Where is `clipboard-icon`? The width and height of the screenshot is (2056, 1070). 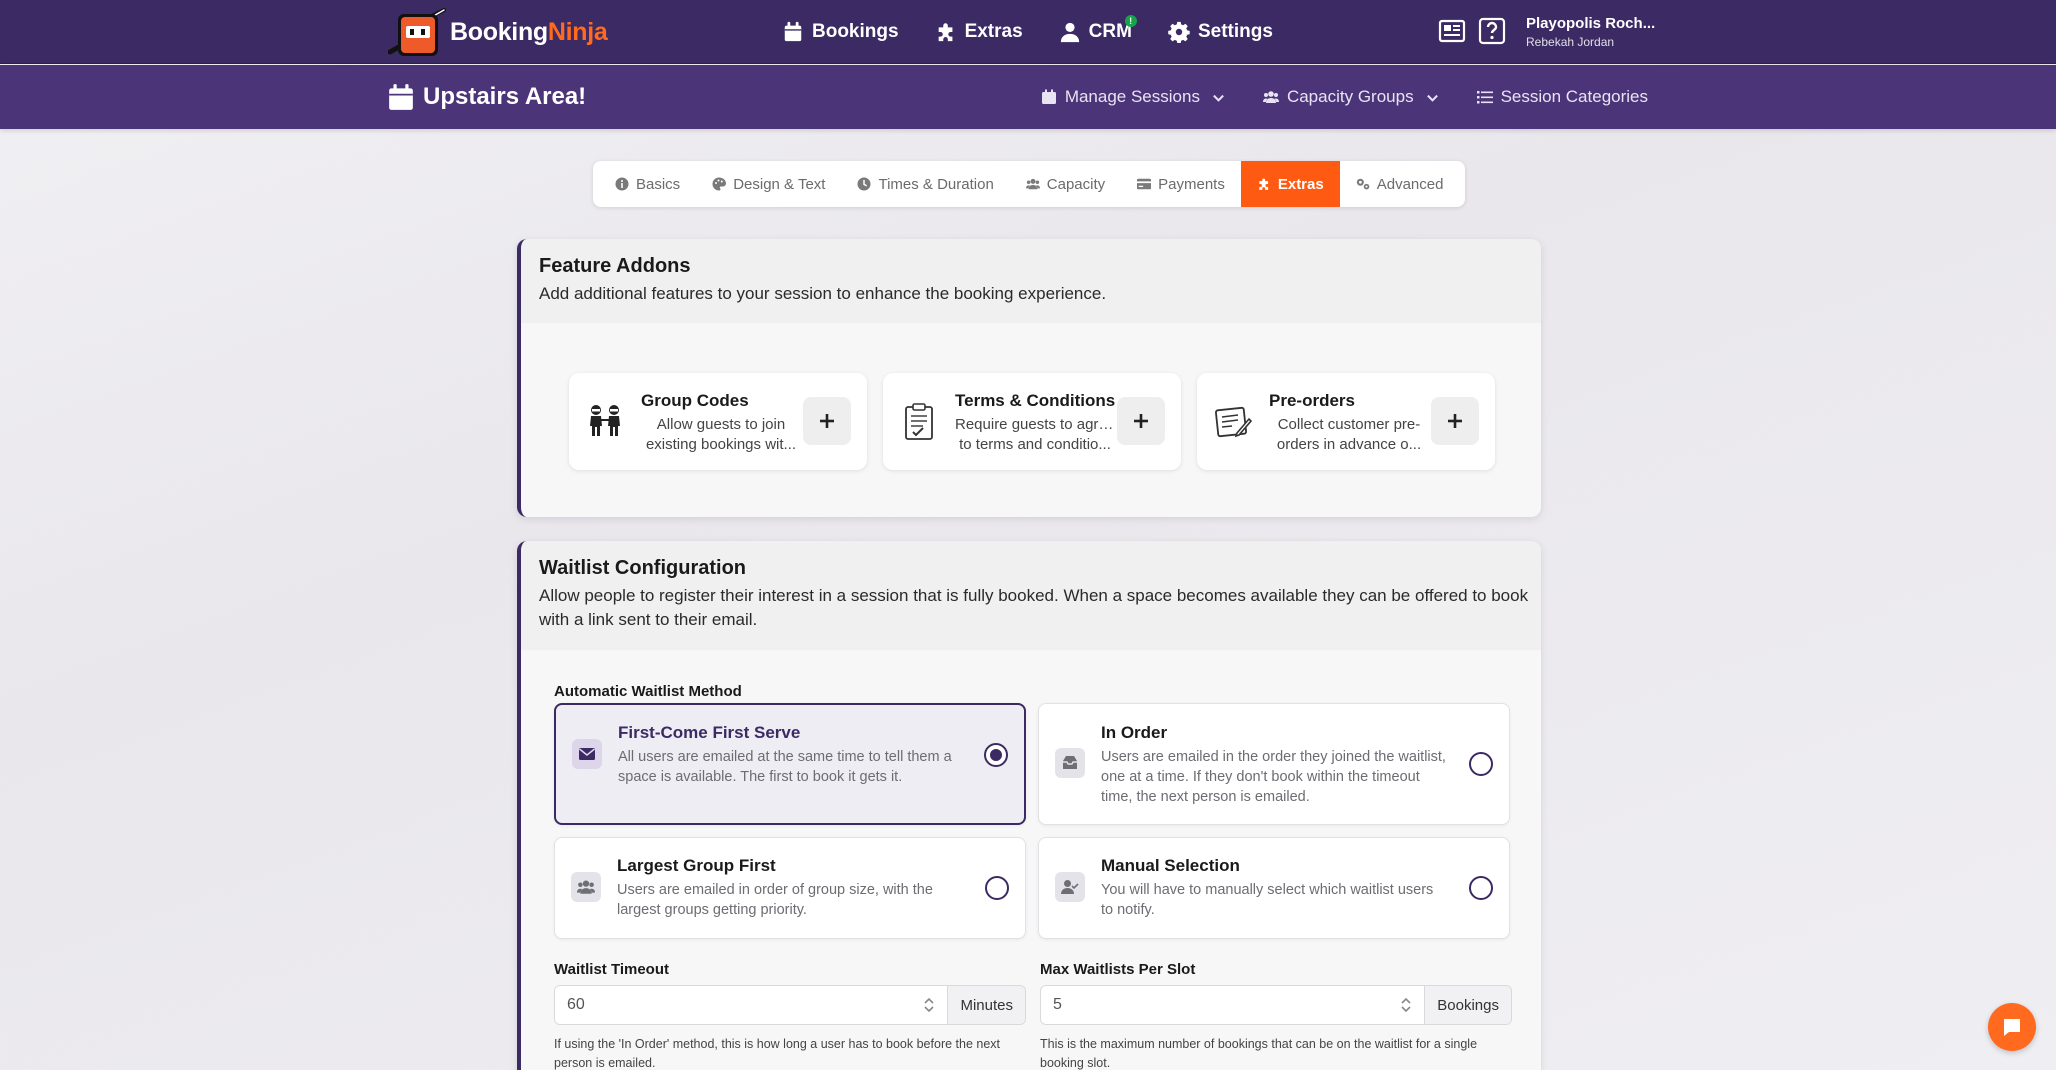 clipboard-icon is located at coordinates (919, 421).